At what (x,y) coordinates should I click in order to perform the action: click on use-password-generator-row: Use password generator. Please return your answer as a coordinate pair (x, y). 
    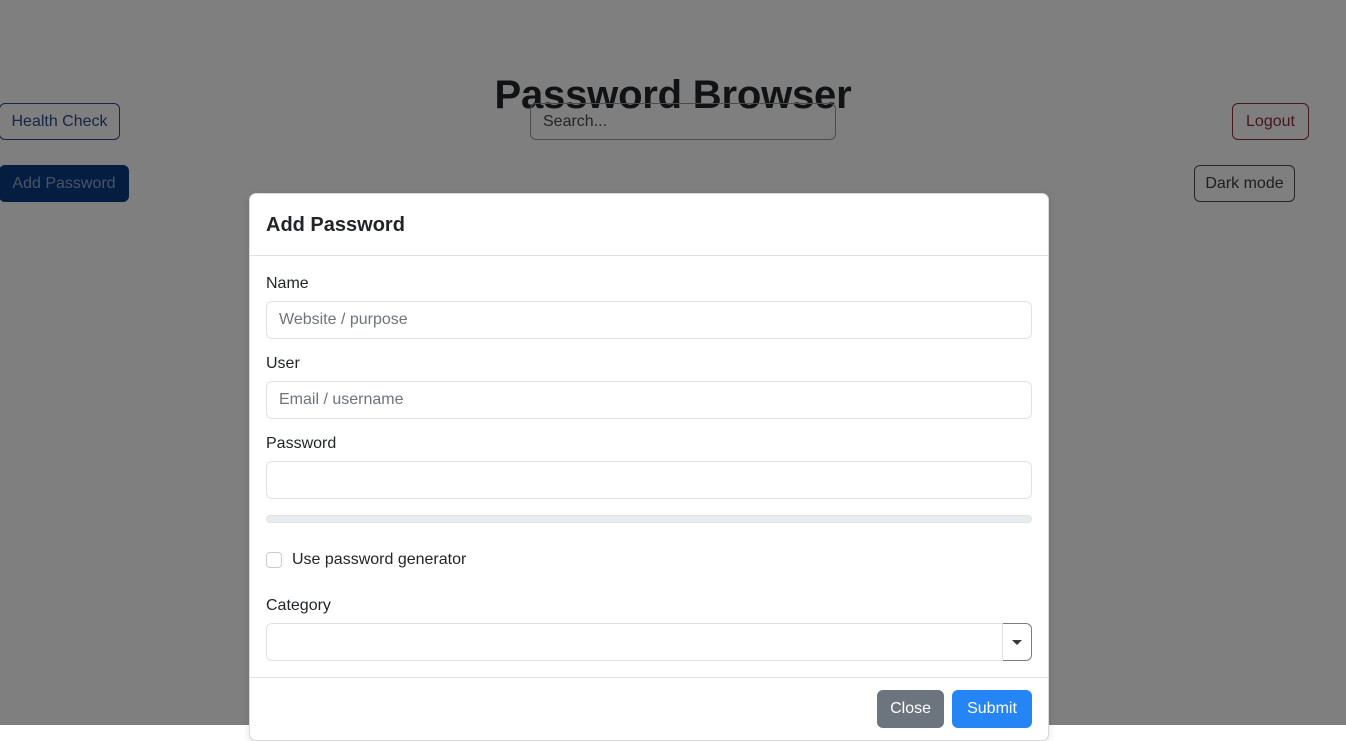
    Looking at the image, I should click on (649, 560).